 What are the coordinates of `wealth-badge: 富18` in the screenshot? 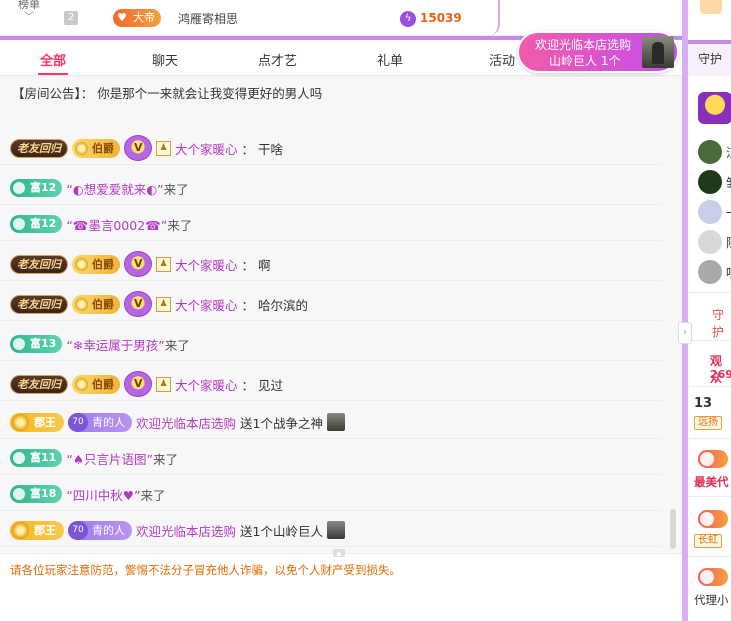 It's located at (36, 494).